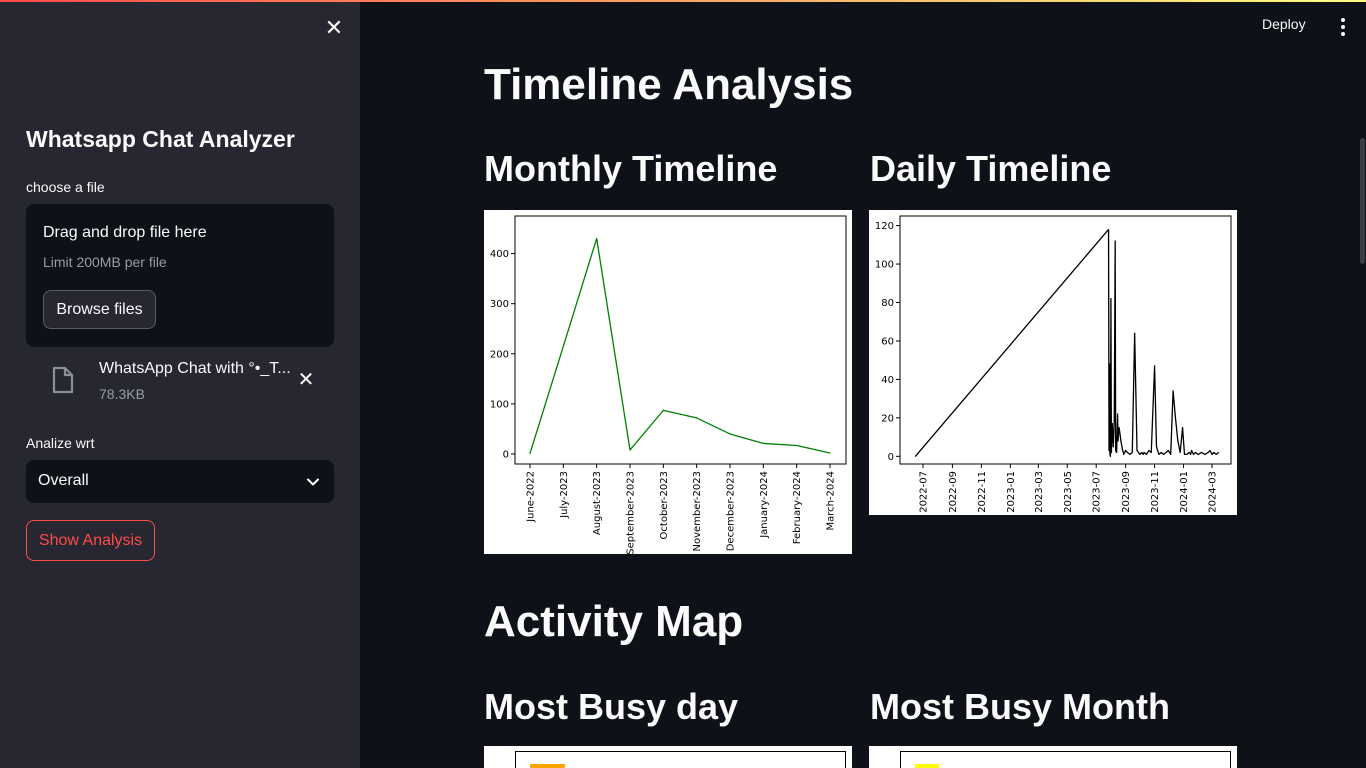  What do you see at coordinates (160, 139) in the screenshot?
I see `sidebar-title: Whatsapp Chat Analyzer` at bounding box center [160, 139].